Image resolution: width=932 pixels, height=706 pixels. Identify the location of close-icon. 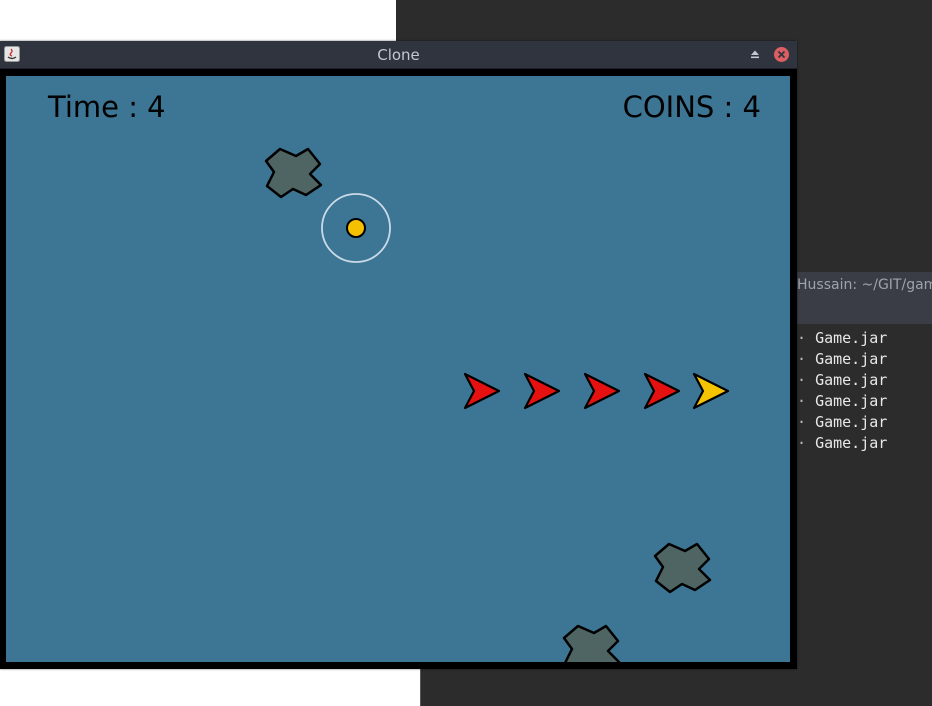
(781, 54).